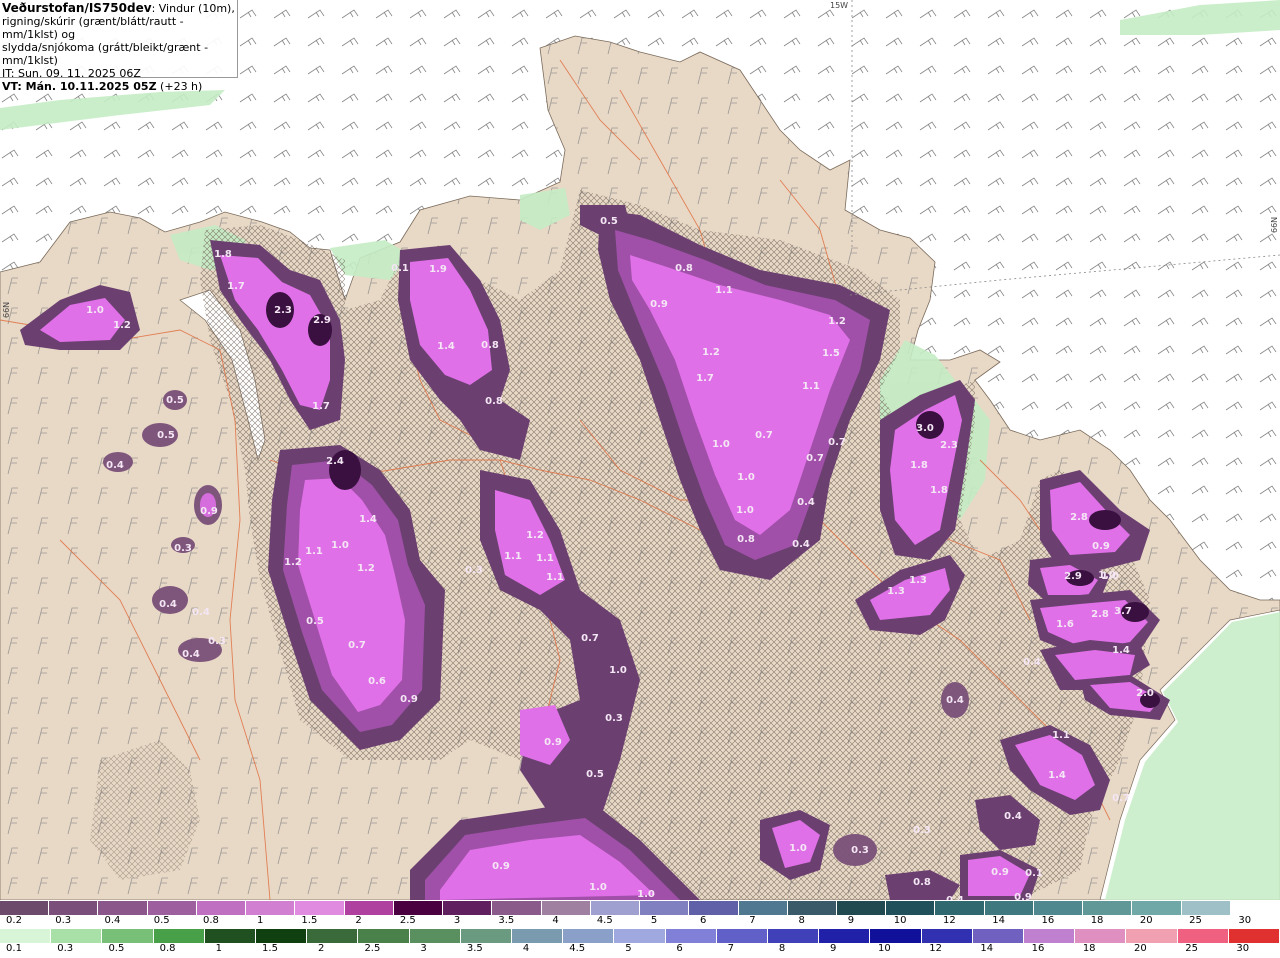 This screenshot has width=1280, height=958. What do you see at coordinates (260, 920) in the screenshot?
I see `snow-scale-label: 1` at bounding box center [260, 920].